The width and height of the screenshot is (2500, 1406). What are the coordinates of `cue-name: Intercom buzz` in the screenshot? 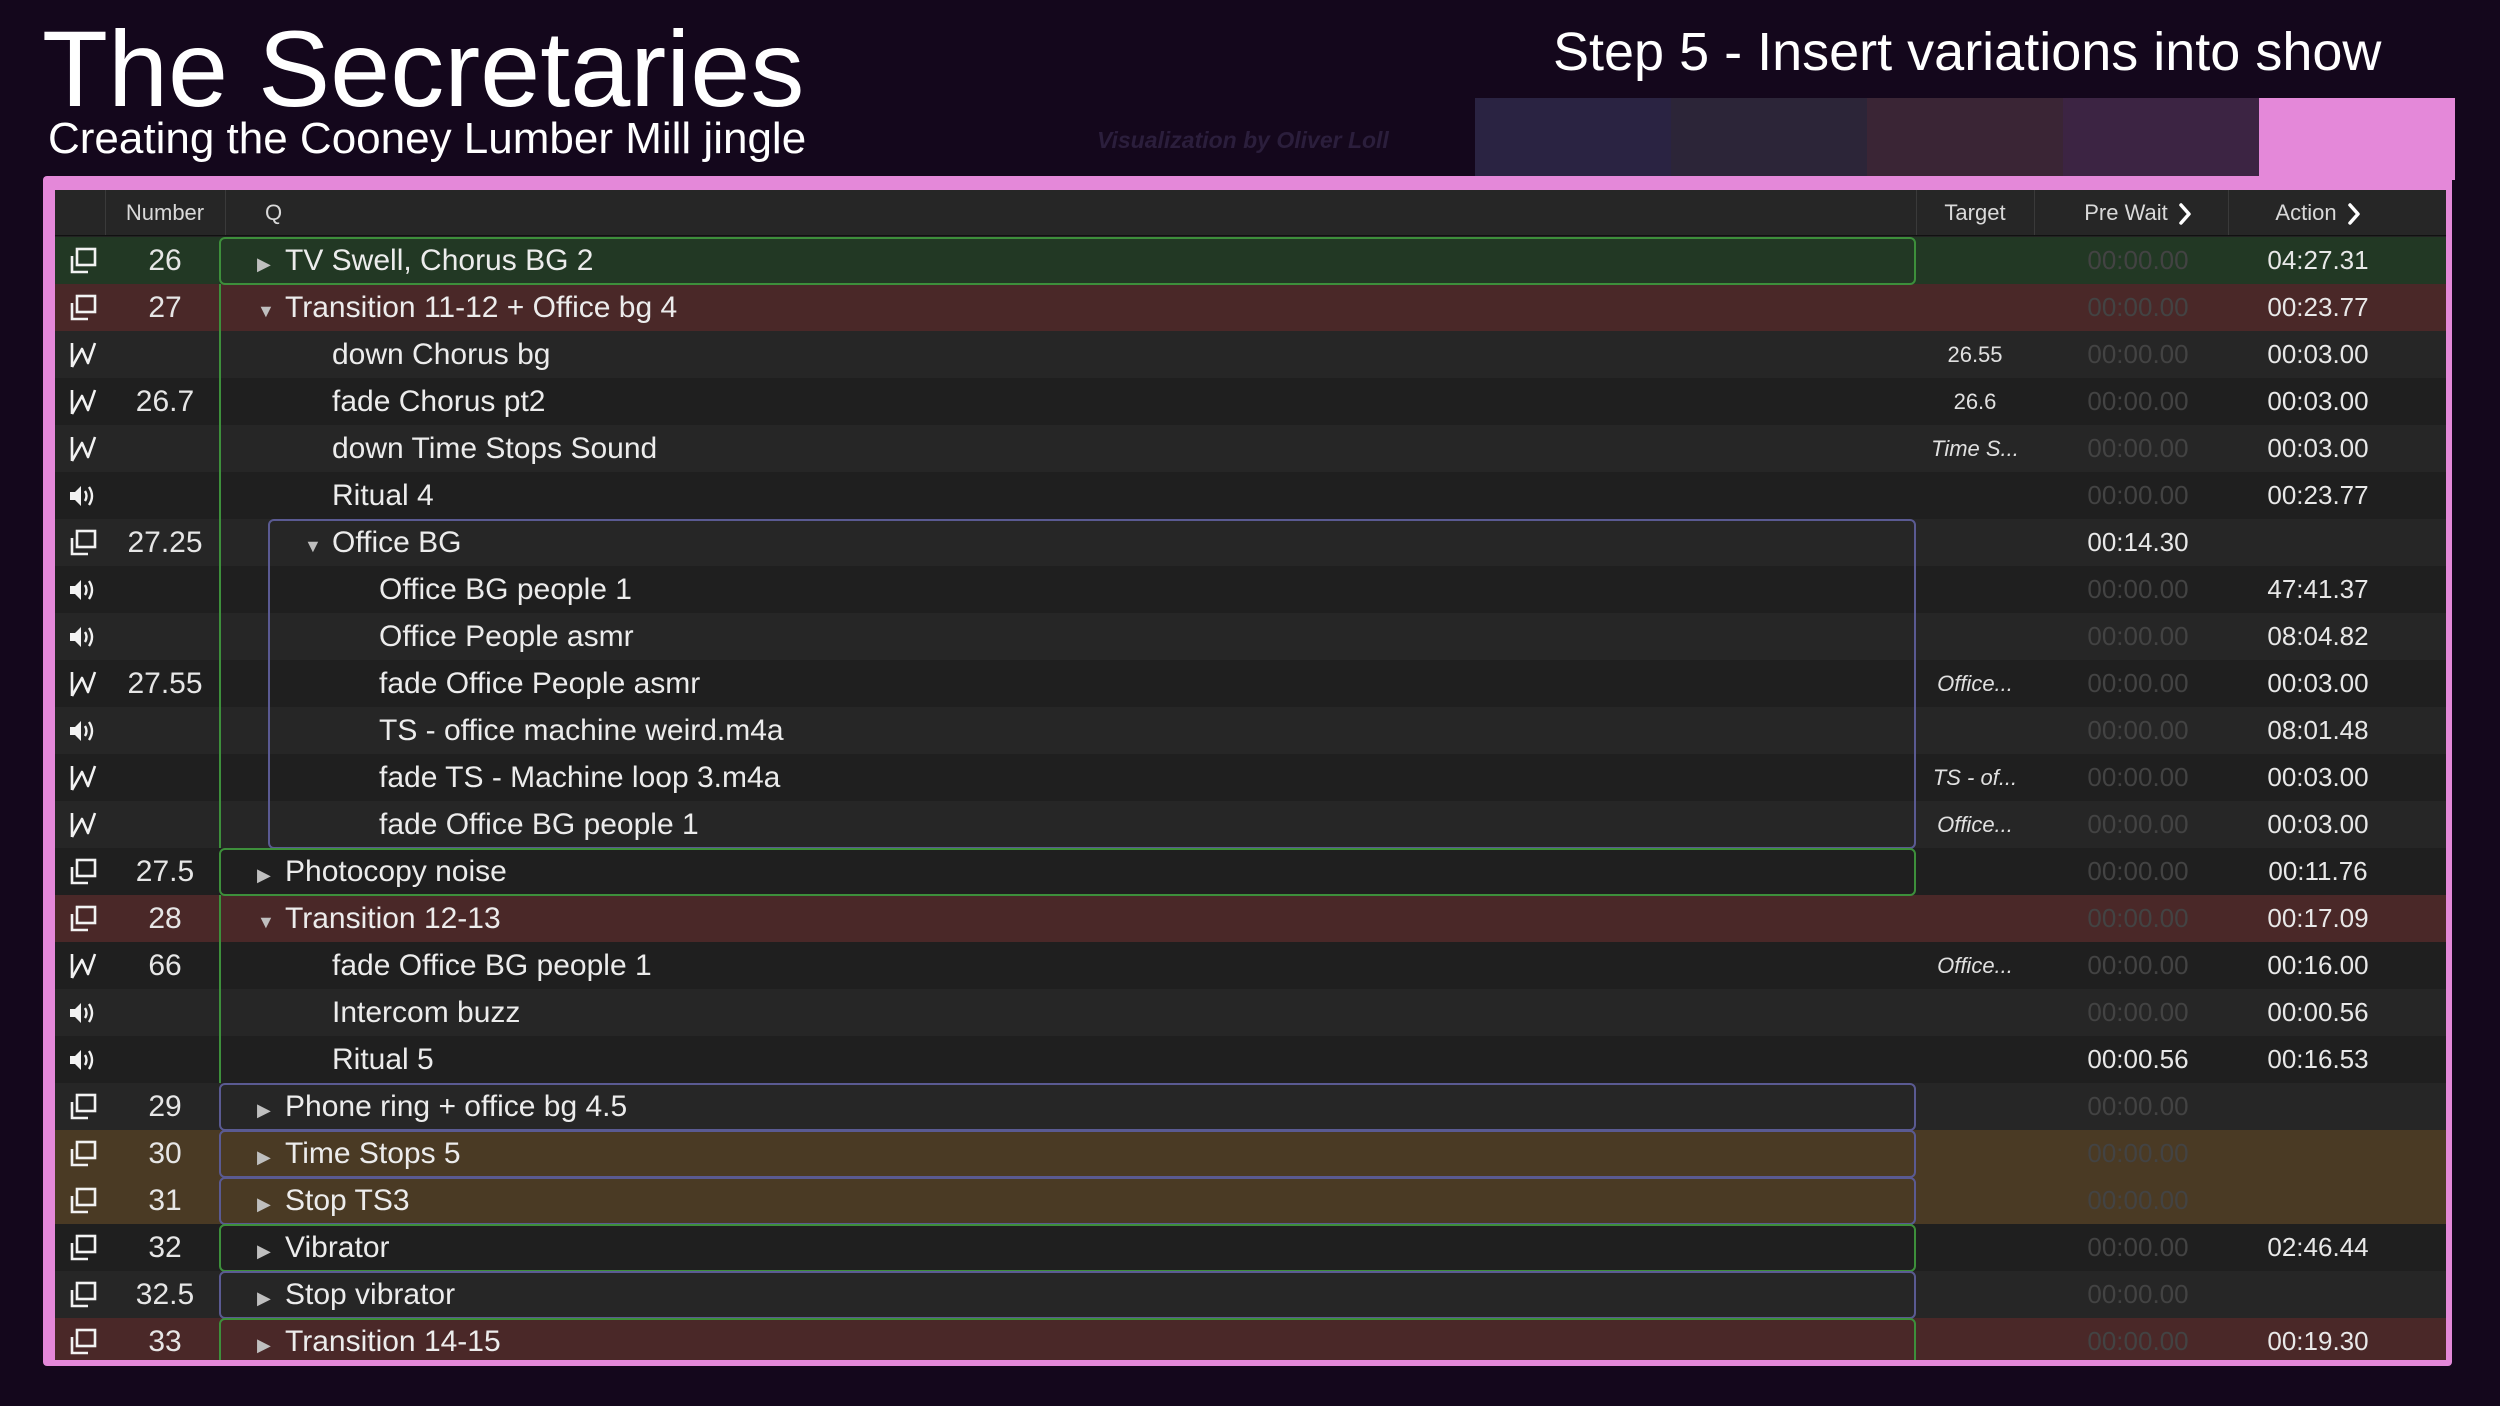 It's located at (426, 1012).